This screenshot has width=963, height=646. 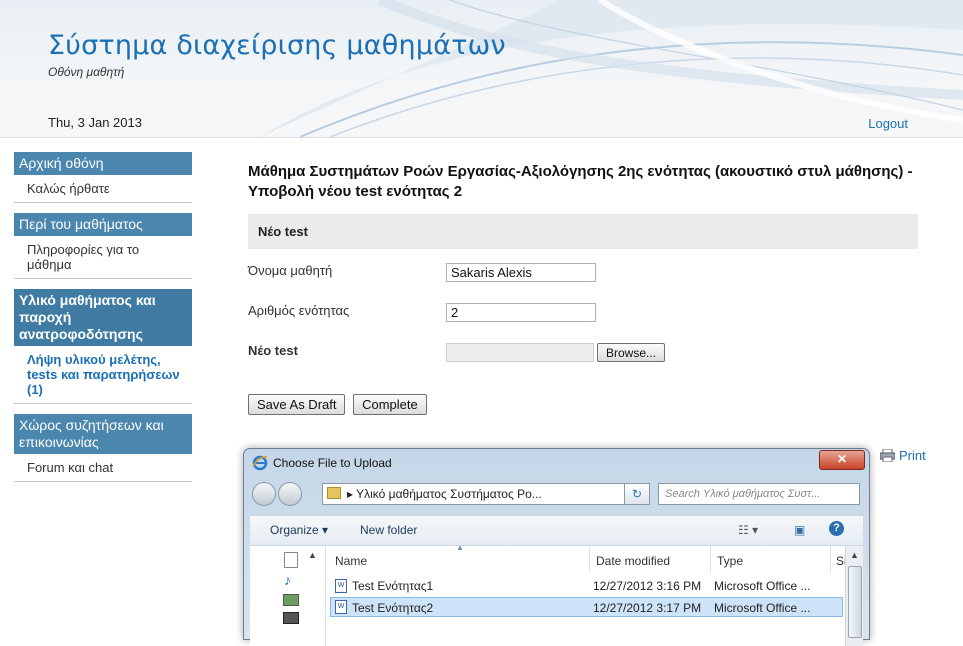 What do you see at coordinates (633, 561) in the screenshot?
I see `col-date: Date modified` at bounding box center [633, 561].